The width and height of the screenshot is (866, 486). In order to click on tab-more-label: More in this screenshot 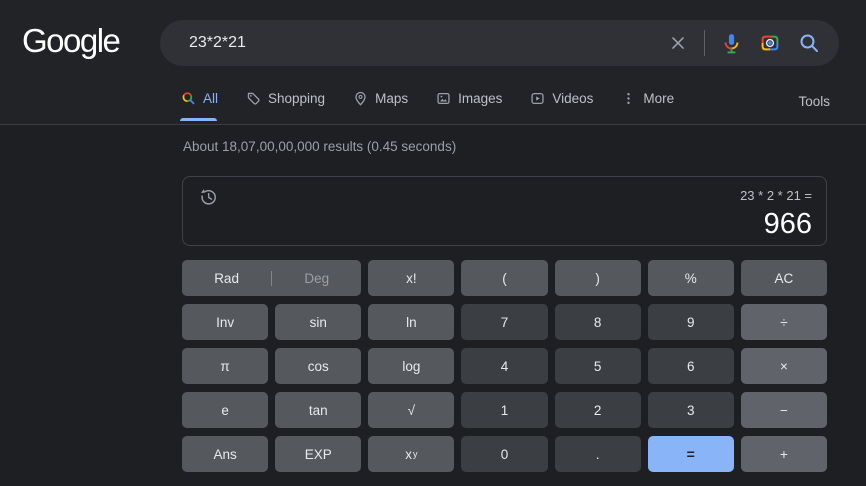, I will do `click(659, 98)`.